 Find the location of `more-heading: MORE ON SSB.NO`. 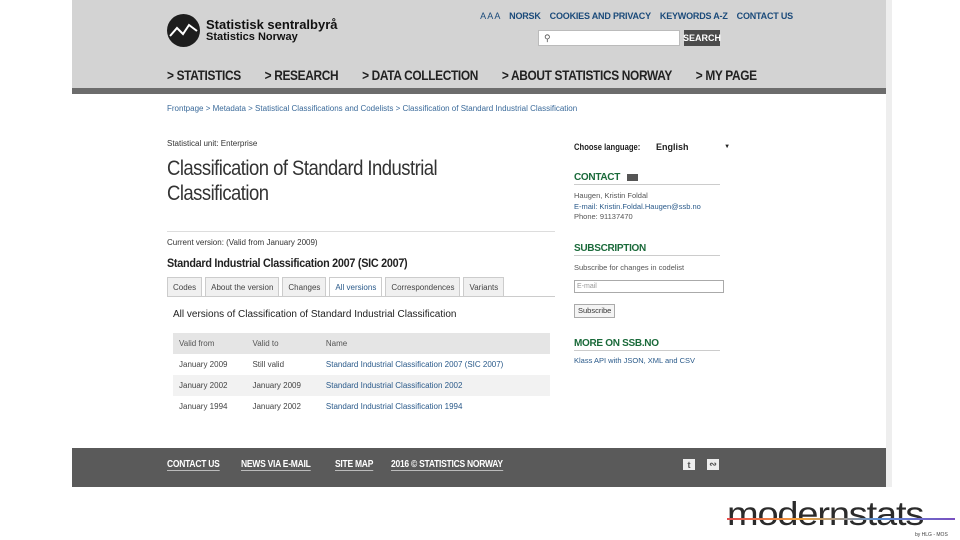

more-heading: MORE ON SSB.NO is located at coordinates (647, 344).